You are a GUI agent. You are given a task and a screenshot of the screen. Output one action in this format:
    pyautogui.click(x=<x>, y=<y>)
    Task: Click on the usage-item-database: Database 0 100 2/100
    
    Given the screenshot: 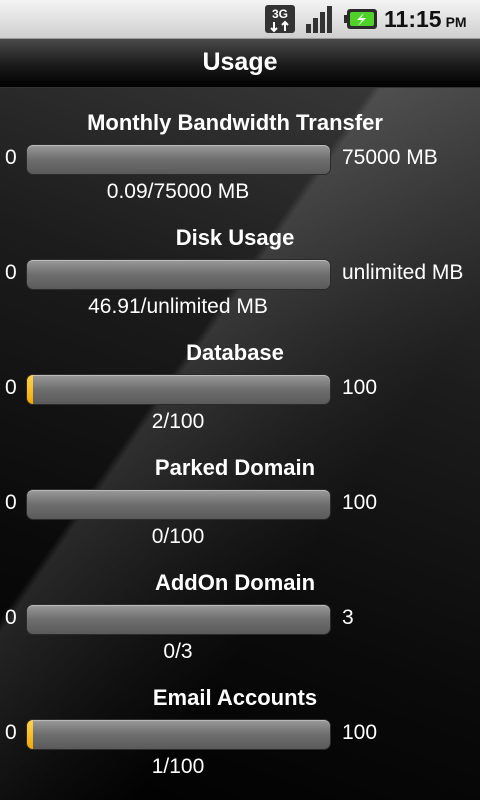 What is the action you would take?
    pyautogui.click(x=240, y=397)
    